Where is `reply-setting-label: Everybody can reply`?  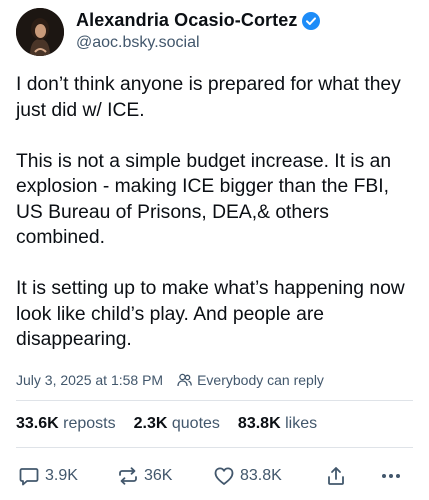
reply-setting-label: Everybody can reply is located at coordinates (260, 380).